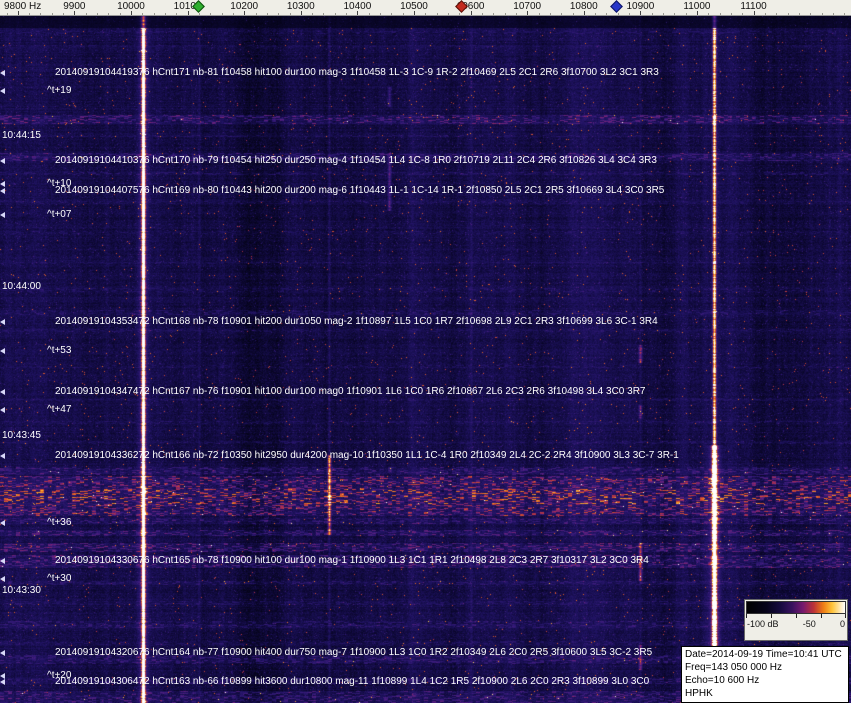 The height and width of the screenshot is (703, 851). Describe the element at coordinates (21, 435) in the screenshot. I see `time-axis-label: 10:43:45` at that location.